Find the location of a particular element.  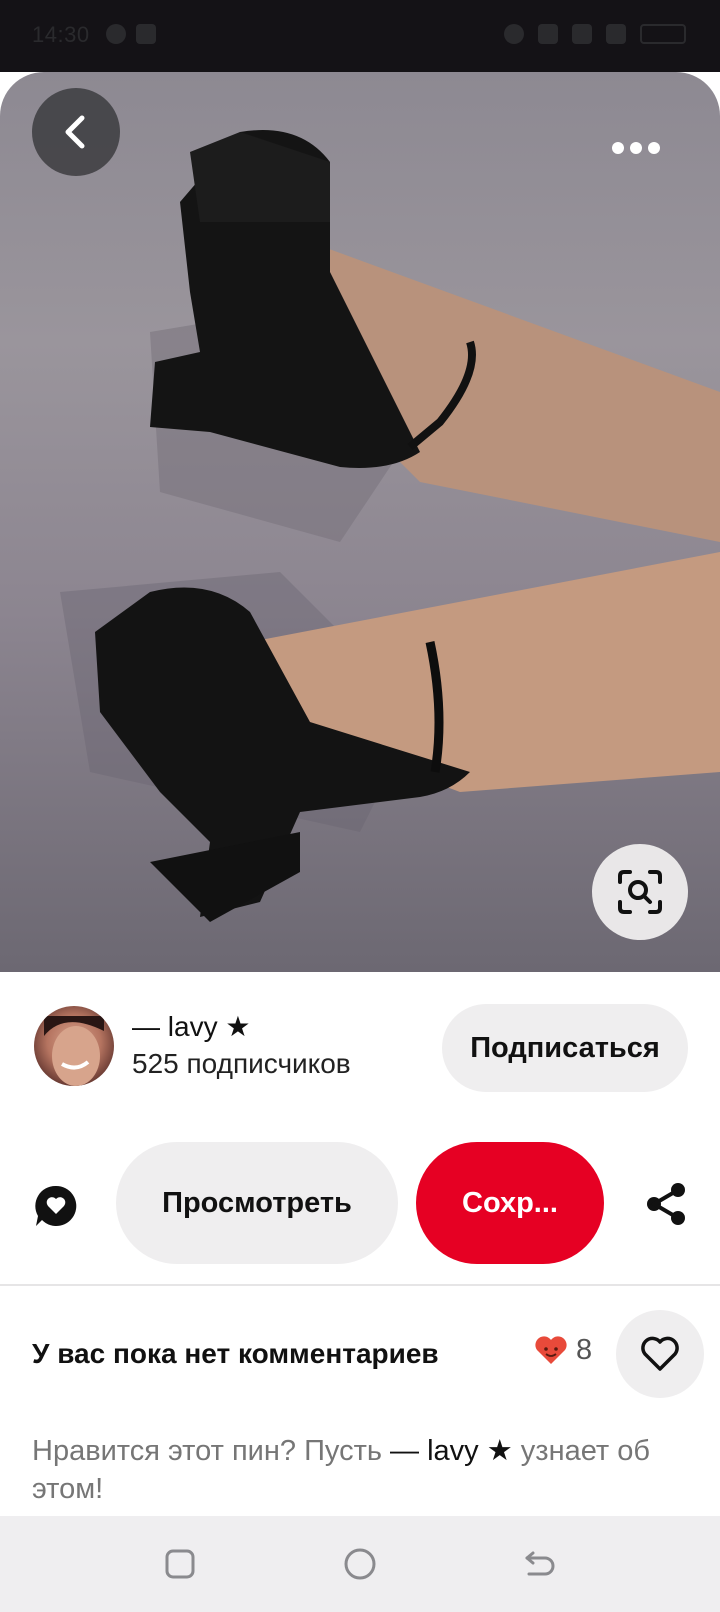

more-dots-icon is located at coordinates (618, 148).